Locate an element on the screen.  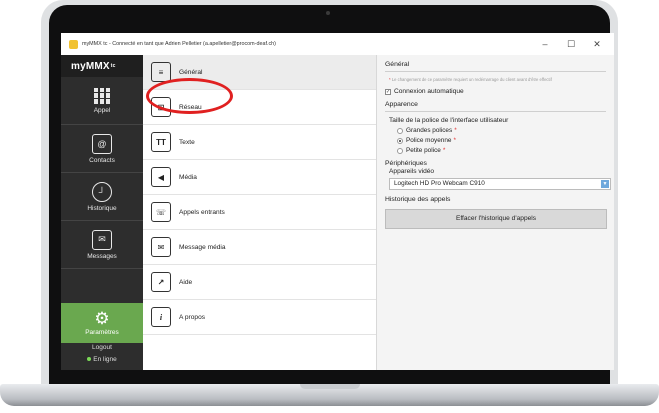
minimize-button: – is located at coordinates (545, 44).